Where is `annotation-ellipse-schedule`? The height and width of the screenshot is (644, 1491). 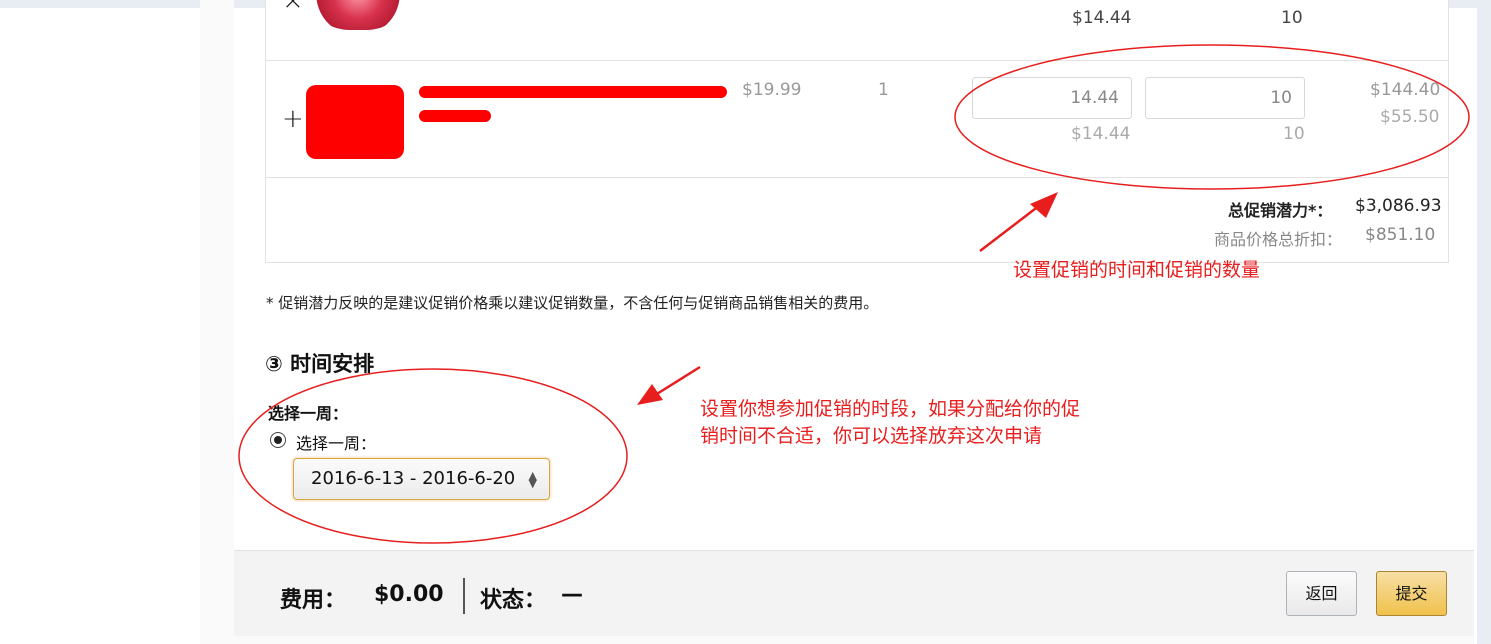 annotation-ellipse-schedule is located at coordinates (433, 456).